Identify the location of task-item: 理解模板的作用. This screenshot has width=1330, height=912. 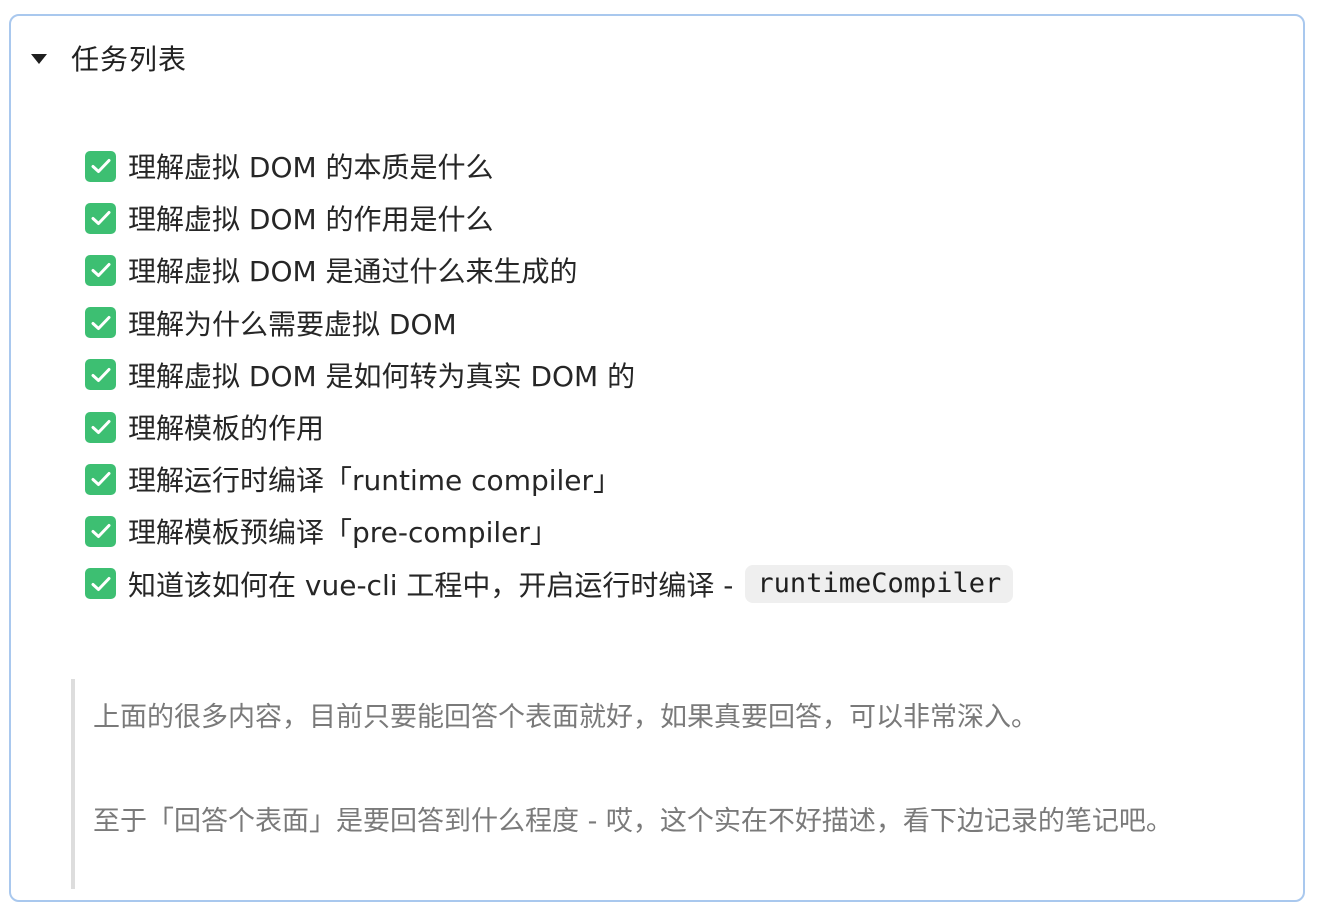
(549, 427).